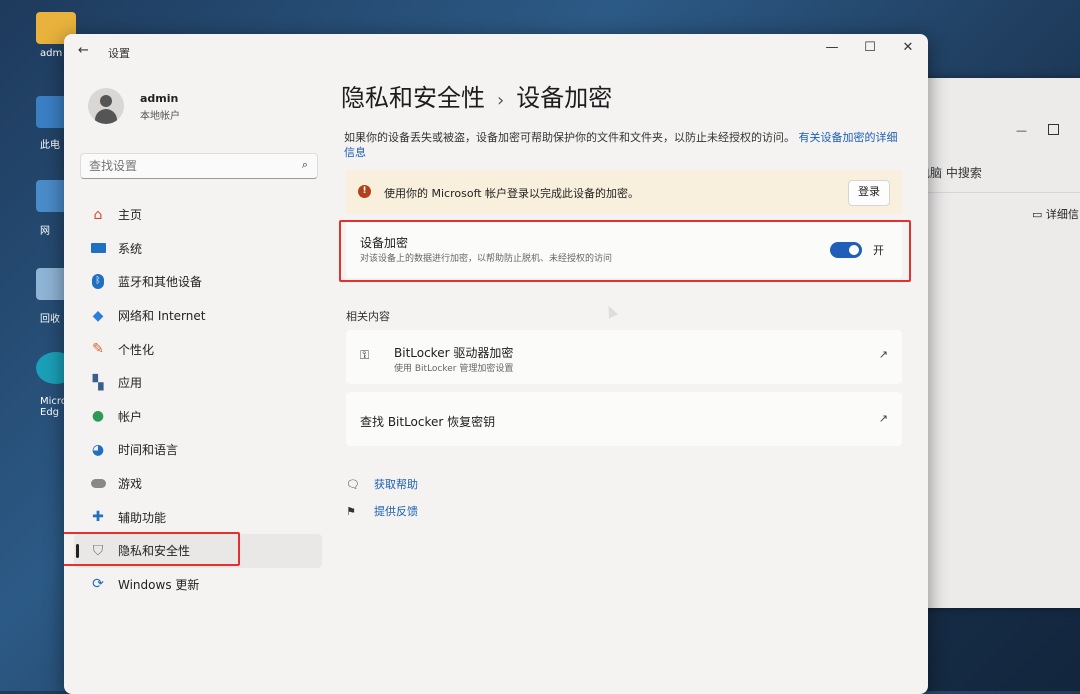 This screenshot has height=694, width=1080. Describe the element at coordinates (428, 422) in the screenshot. I see `recovery-key-title: 查找 BitLocker 恢复密钥` at that location.